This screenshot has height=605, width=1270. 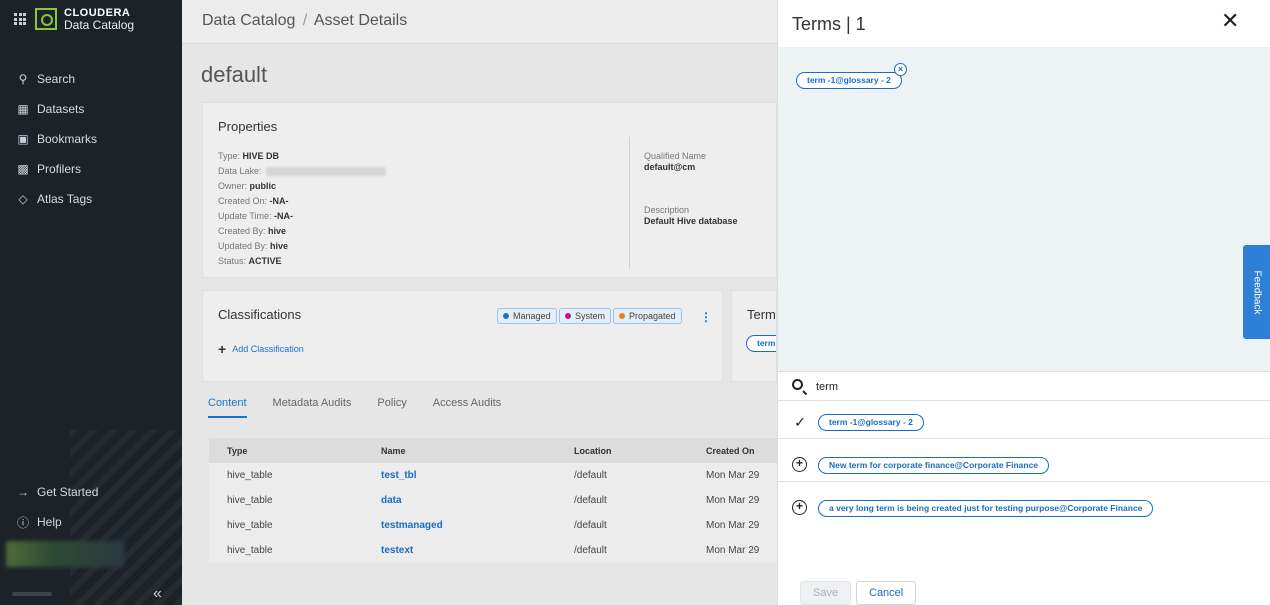 I want to click on help-icon: ⓘ, so click(x=22, y=522).